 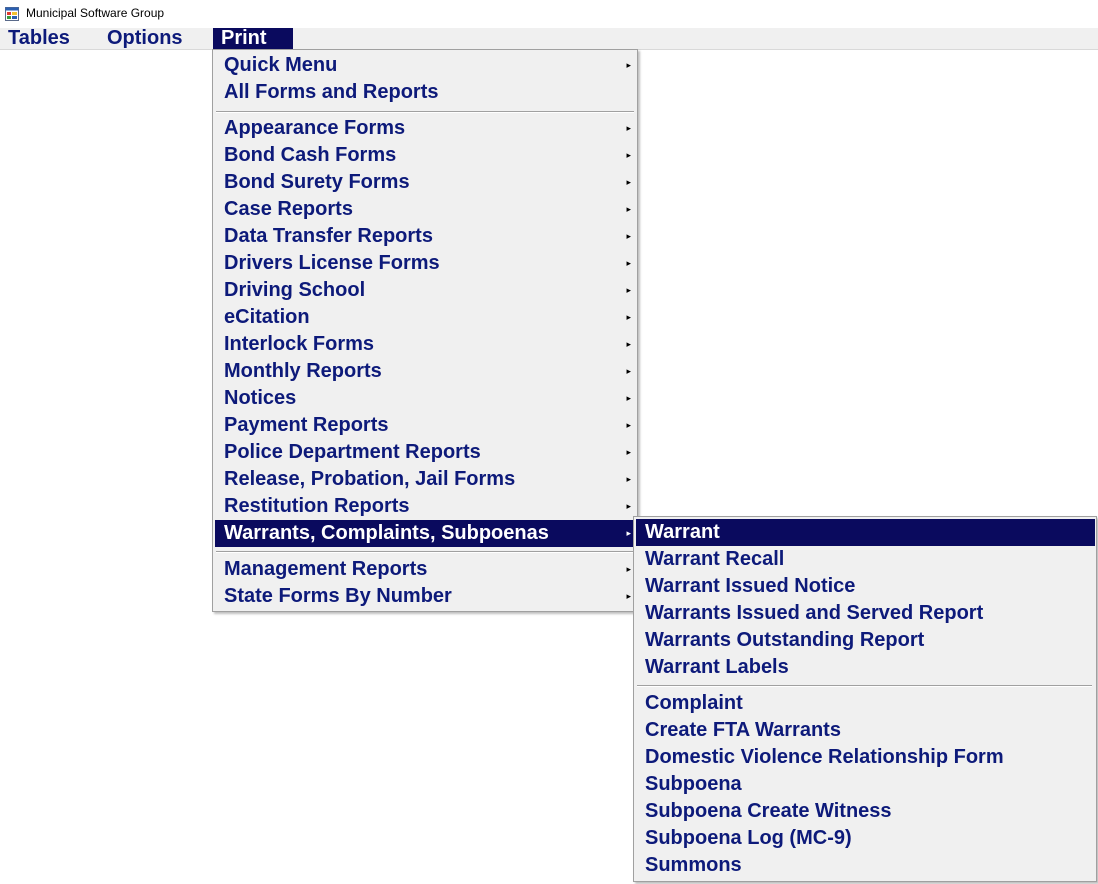 What do you see at coordinates (717, 667) in the screenshot?
I see `menu-item-label: Warrant Labels` at bounding box center [717, 667].